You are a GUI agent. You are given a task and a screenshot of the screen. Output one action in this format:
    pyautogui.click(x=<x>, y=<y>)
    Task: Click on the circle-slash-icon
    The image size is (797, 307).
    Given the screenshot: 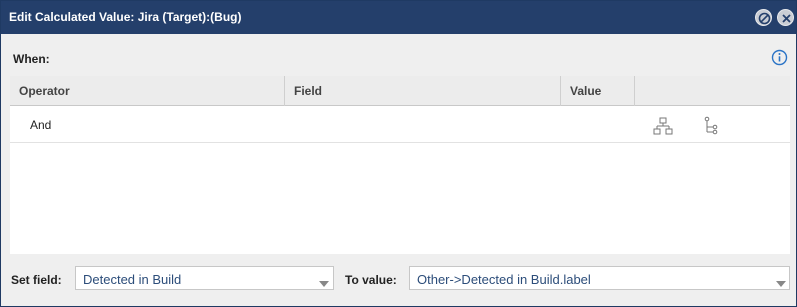 What is the action you would take?
    pyautogui.click(x=763, y=17)
    